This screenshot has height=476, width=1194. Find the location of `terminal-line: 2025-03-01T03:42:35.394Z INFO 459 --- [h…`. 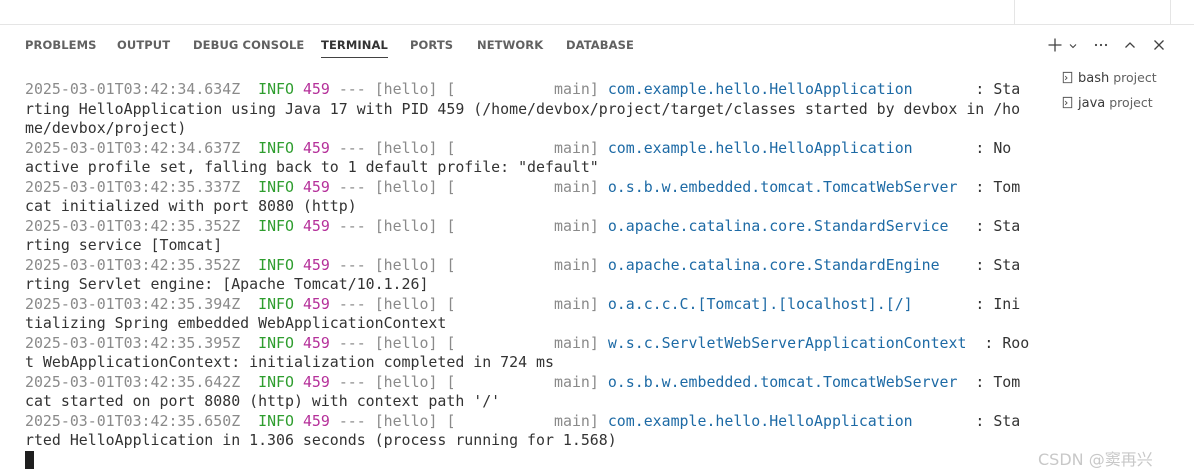

terminal-line: 2025-03-01T03:42:35.394Z INFO 459 --- [h… is located at coordinates (530, 305).